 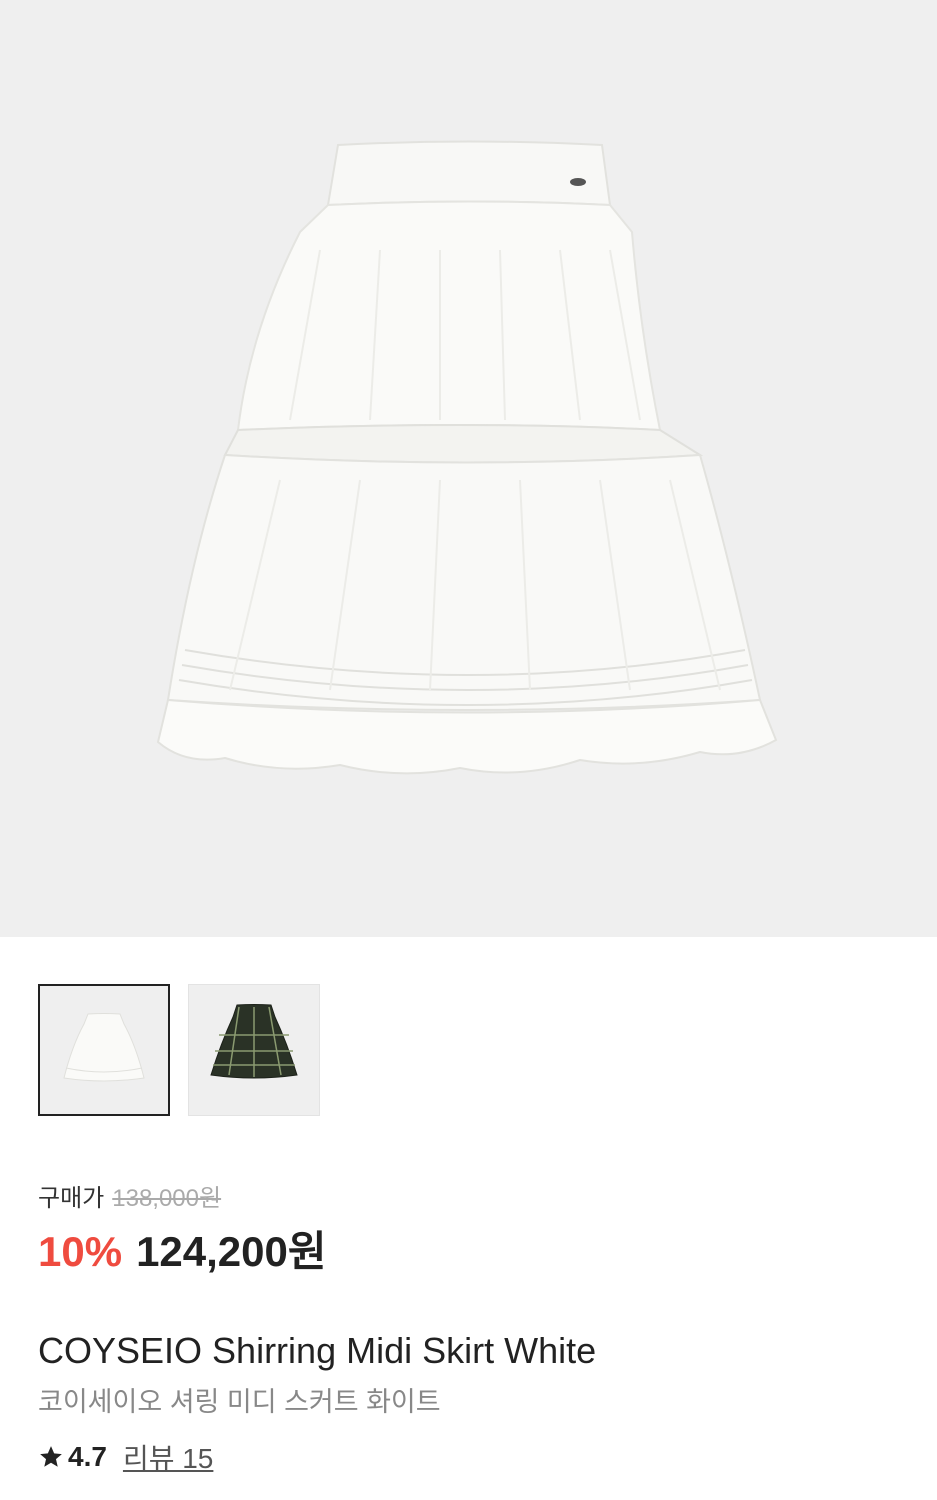 What do you see at coordinates (239, 1402) in the screenshot?
I see `product-subtitle: 코이세이오 셔링 미디 스커트 화이트` at bounding box center [239, 1402].